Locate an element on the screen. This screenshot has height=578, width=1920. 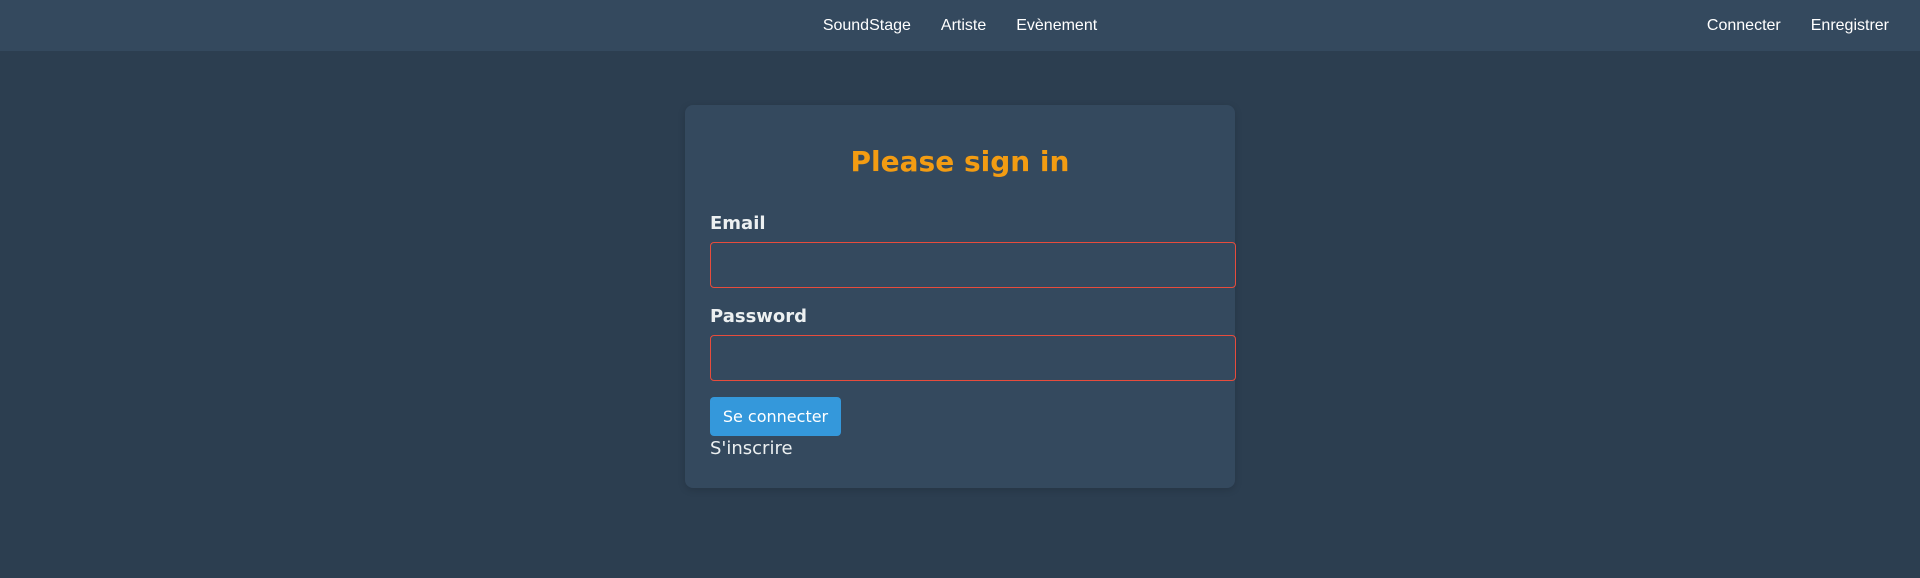
login-title: Please sign in is located at coordinates (960, 161).